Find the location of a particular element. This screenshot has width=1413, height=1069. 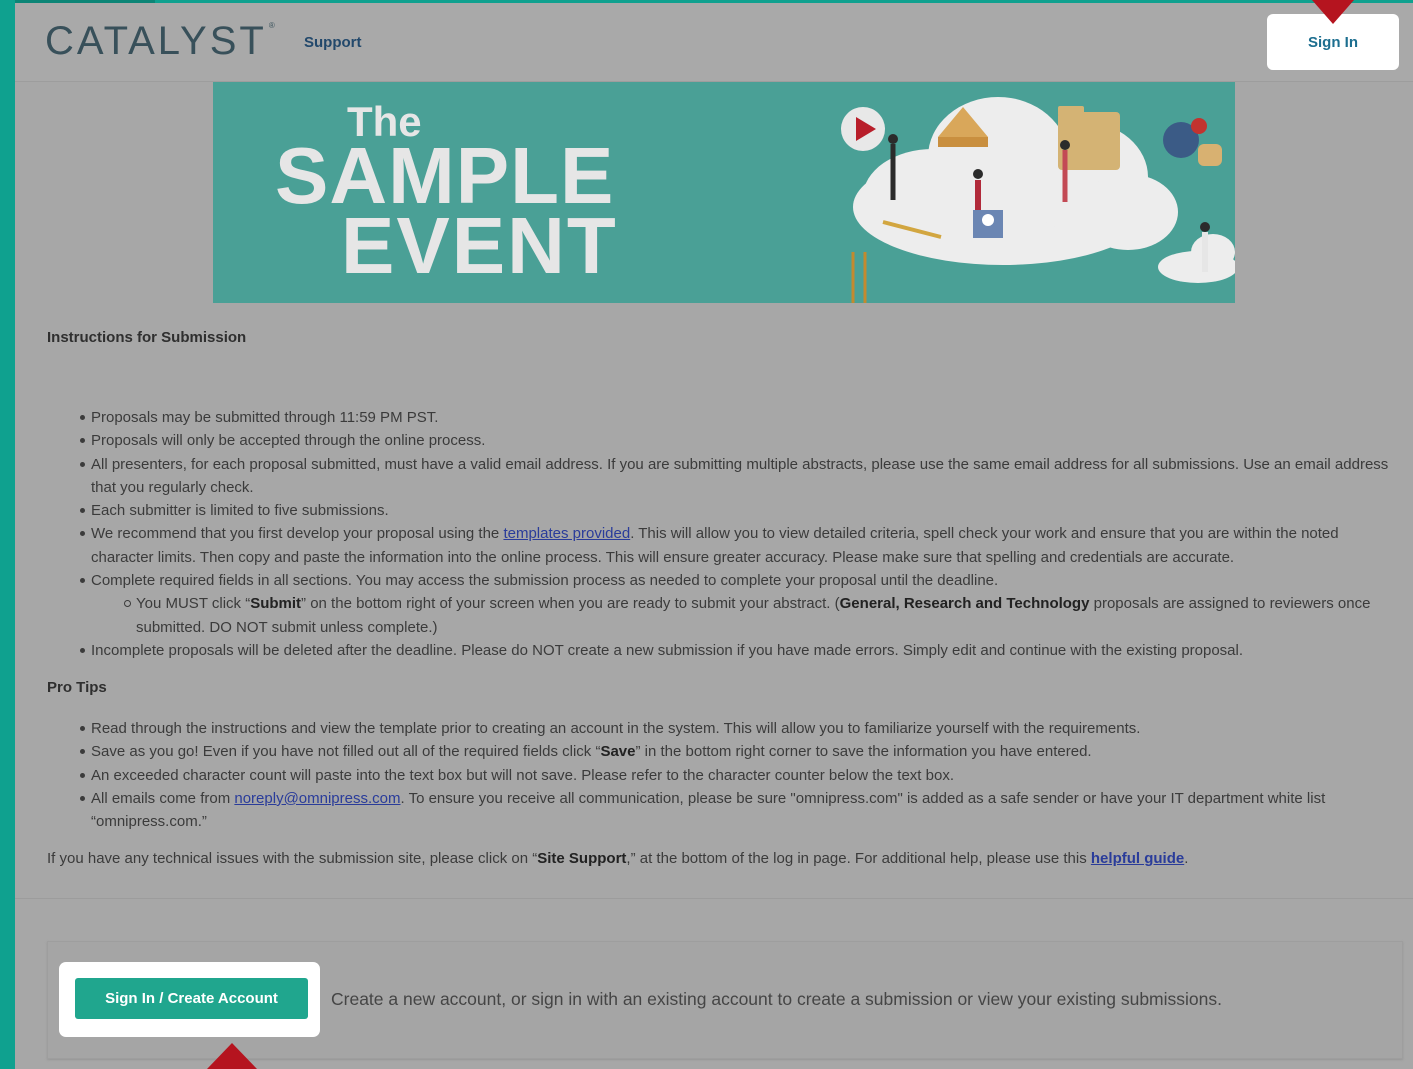

emails-text-pre: All emails come from is located at coordinates (163, 798).